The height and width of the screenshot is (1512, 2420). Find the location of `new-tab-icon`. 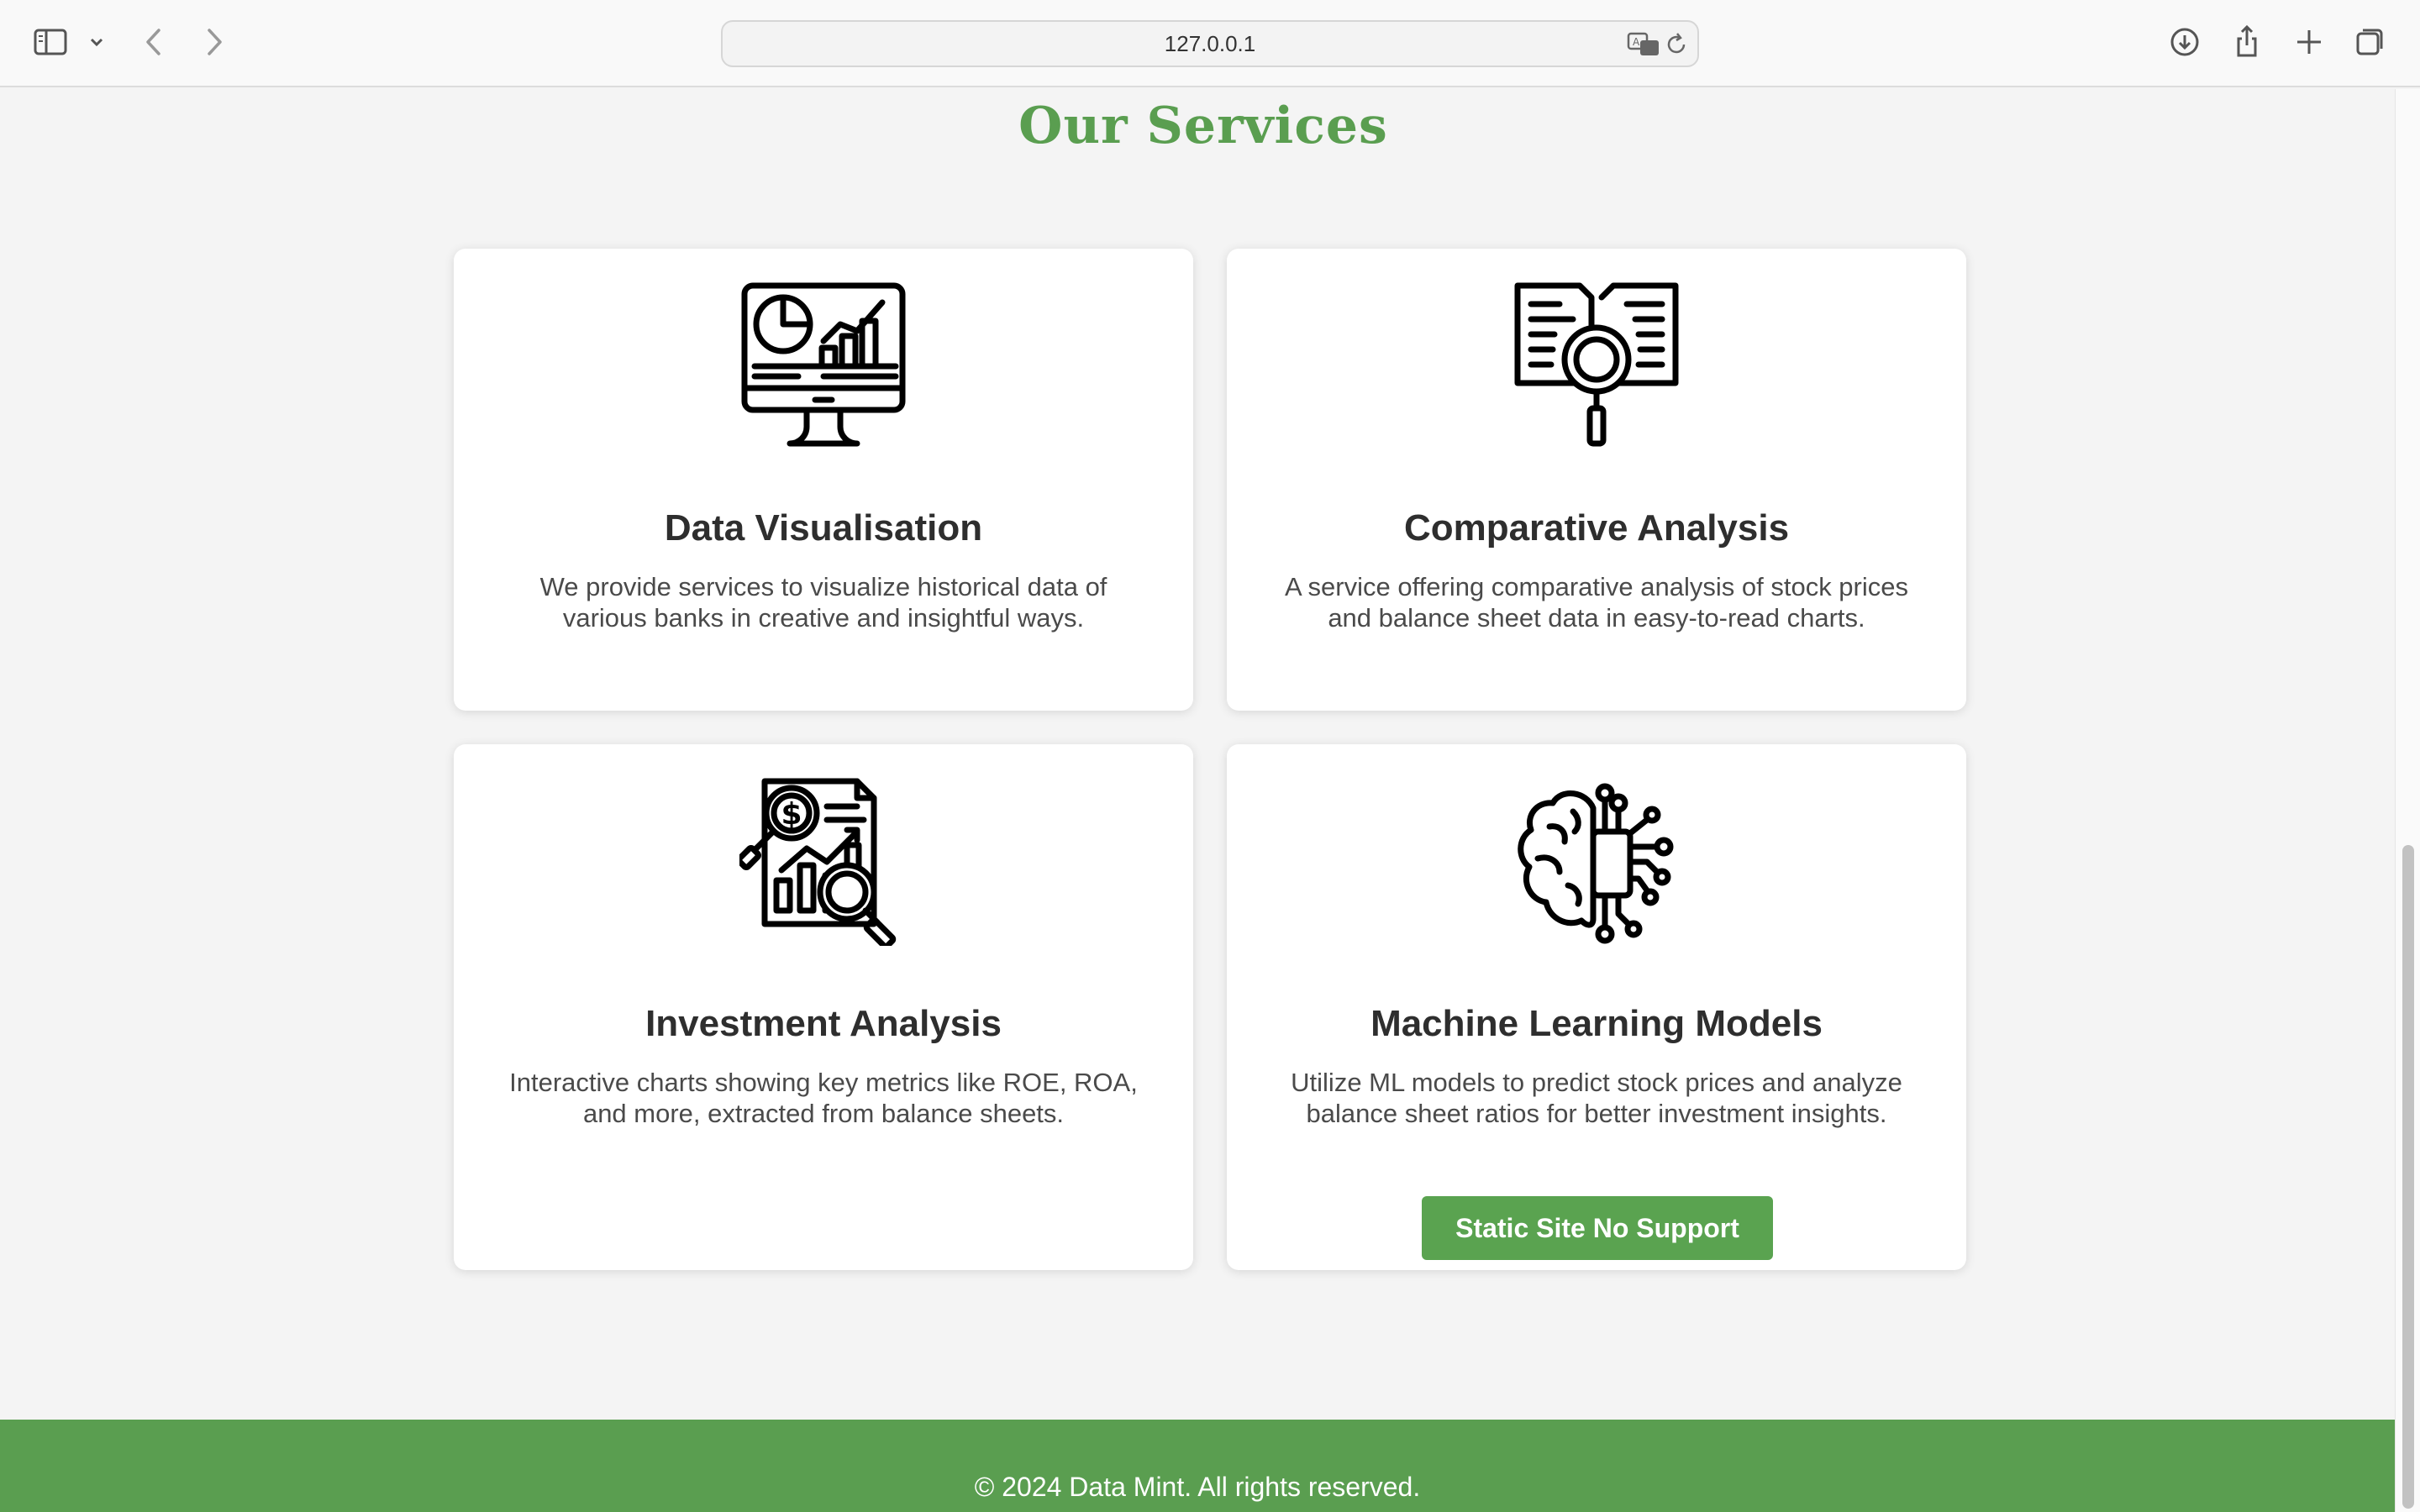

new-tab-icon is located at coordinates (2309, 42).